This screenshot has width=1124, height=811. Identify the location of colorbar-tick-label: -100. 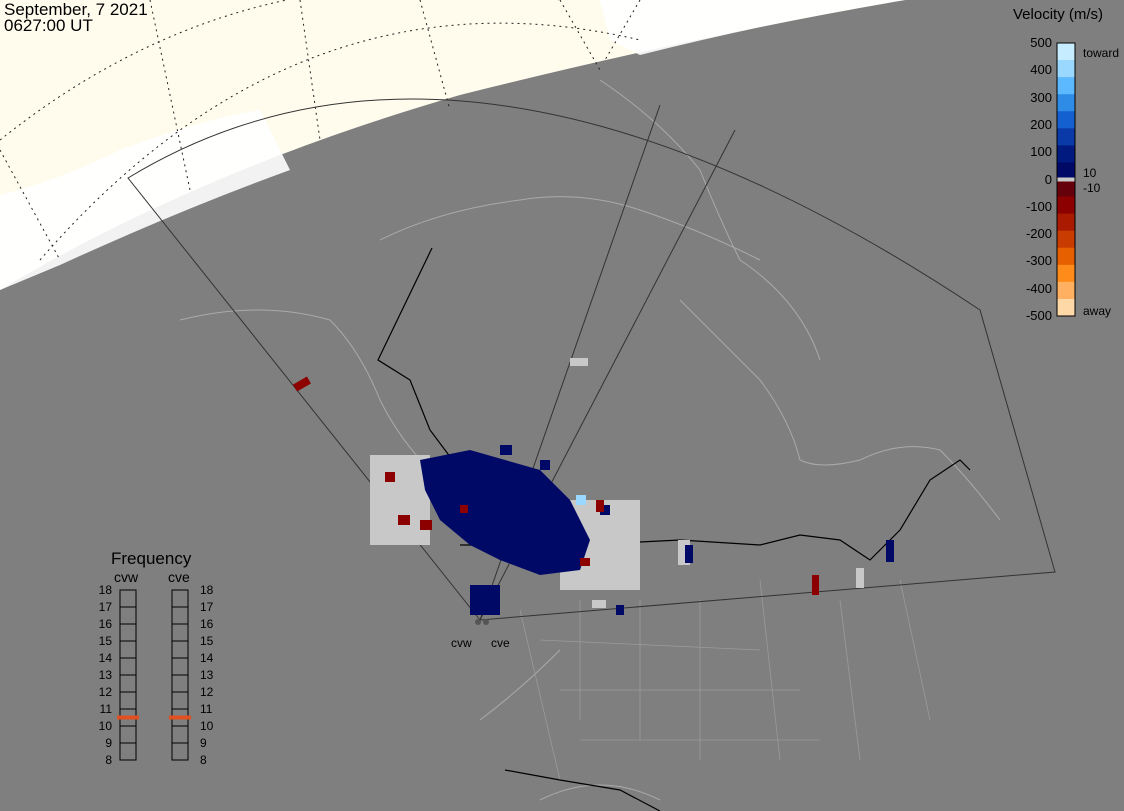
(1038, 206).